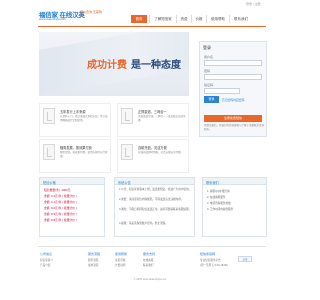 This screenshot has width=320, height=300. What do you see at coordinates (46, 260) in the screenshot?
I see `footer-link: 短信家简介` at bounding box center [46, 260].